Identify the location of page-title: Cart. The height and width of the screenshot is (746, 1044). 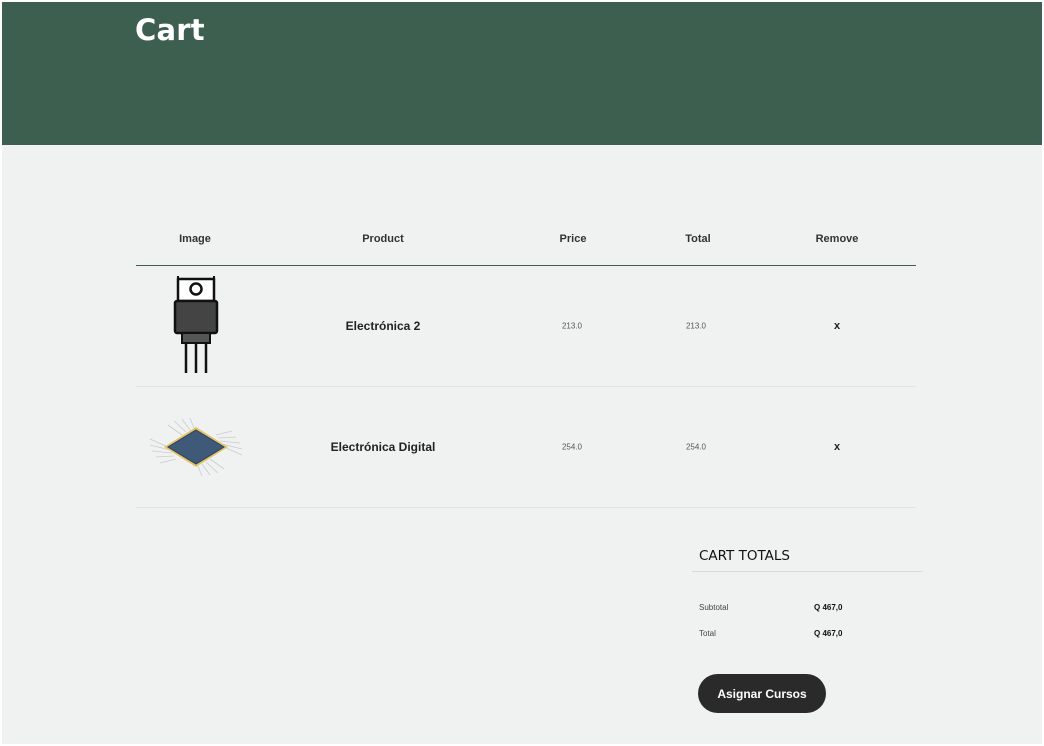
(170, 30).